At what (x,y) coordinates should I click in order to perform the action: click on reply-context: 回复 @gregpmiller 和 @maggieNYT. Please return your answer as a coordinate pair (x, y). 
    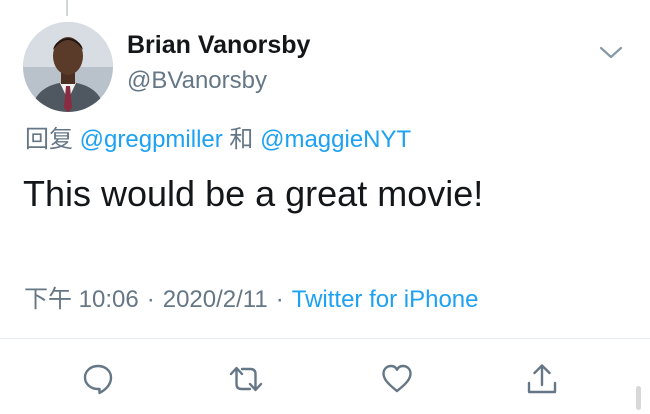
    Looking at the image, I should click on (218, 140).